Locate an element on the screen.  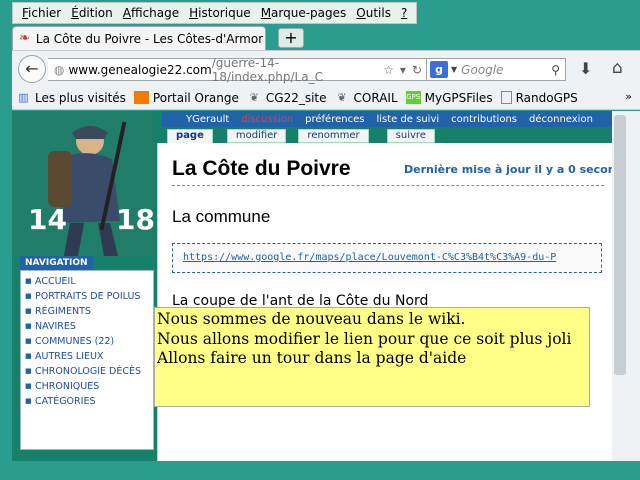
menu-affichage: Affichage is located at coordinates (151, 13).